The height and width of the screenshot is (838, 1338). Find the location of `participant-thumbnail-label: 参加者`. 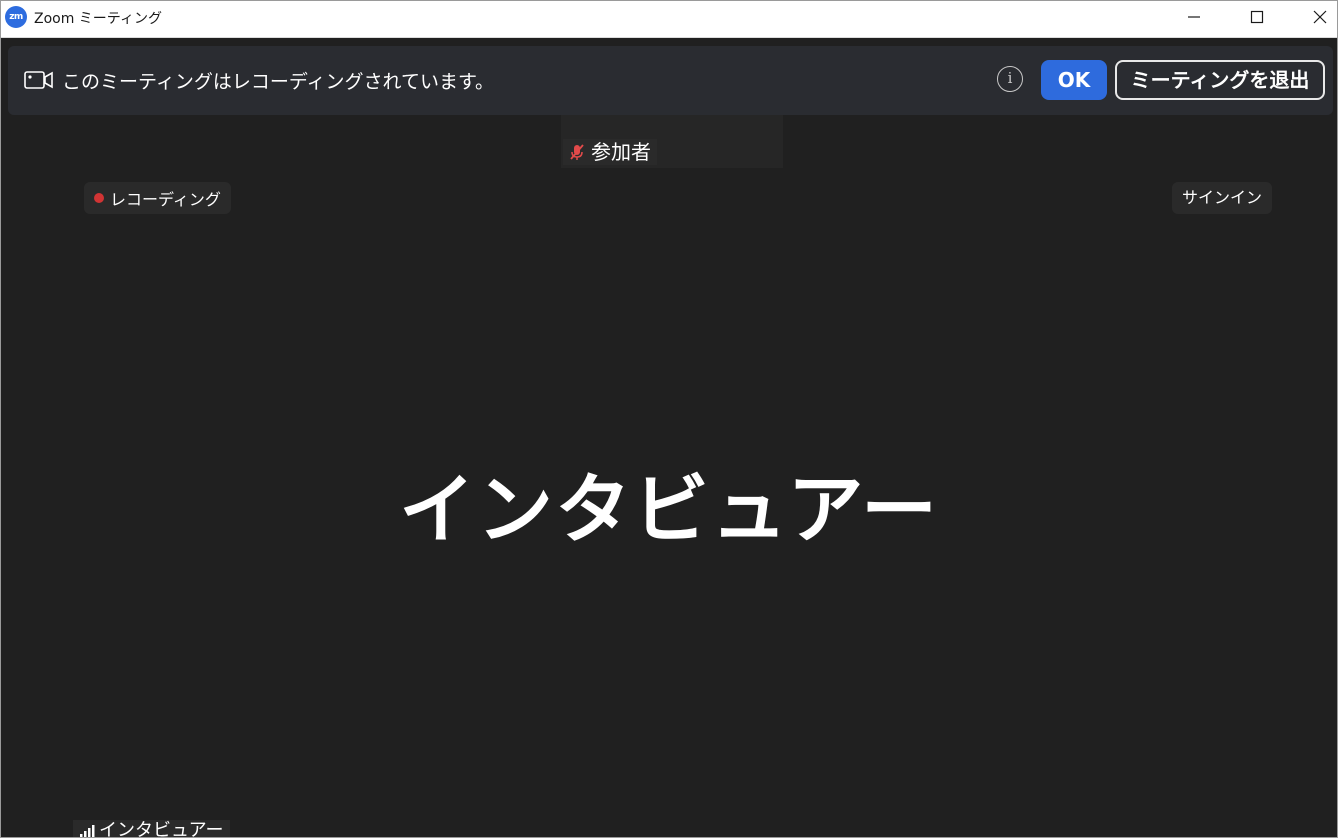

participant-thumbnail-label: 参加者 is located at coordinates (610, 152).